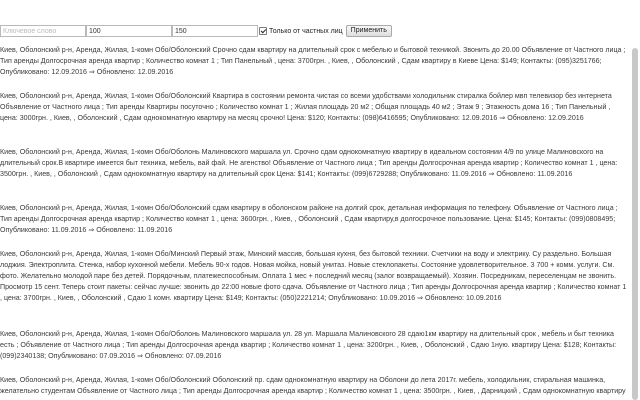 This screenshot has width=640, height=400. I want to click on filter-bar: Только от частных лиц Применить, so click(200, 31).